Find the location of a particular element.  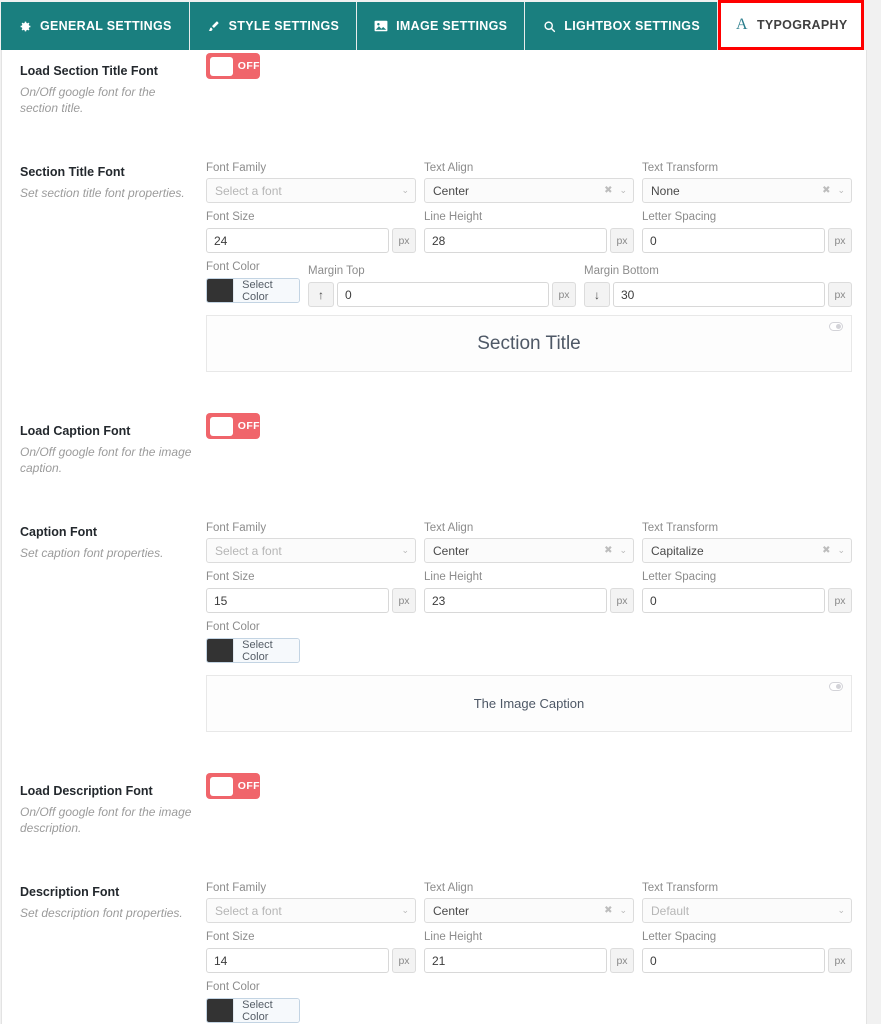

section-title-text-transform-select: None ✖ ⌄ is located at coordinates (747, 191).